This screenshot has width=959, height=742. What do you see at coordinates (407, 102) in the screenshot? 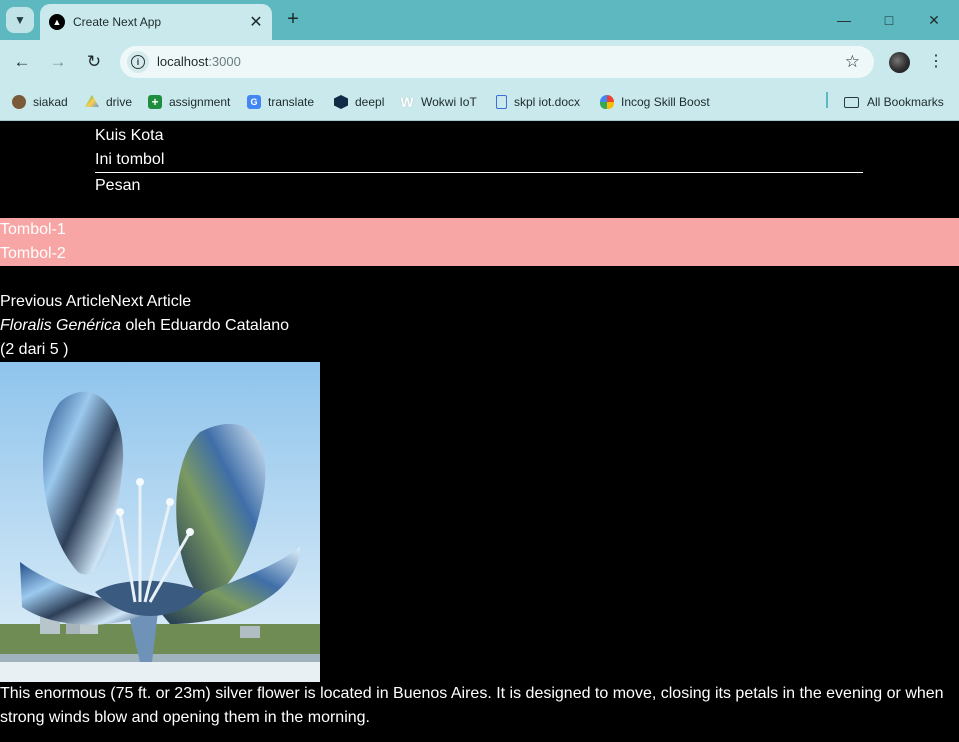
I see `wokwi-icon: W` at bounding box center [407, 102].